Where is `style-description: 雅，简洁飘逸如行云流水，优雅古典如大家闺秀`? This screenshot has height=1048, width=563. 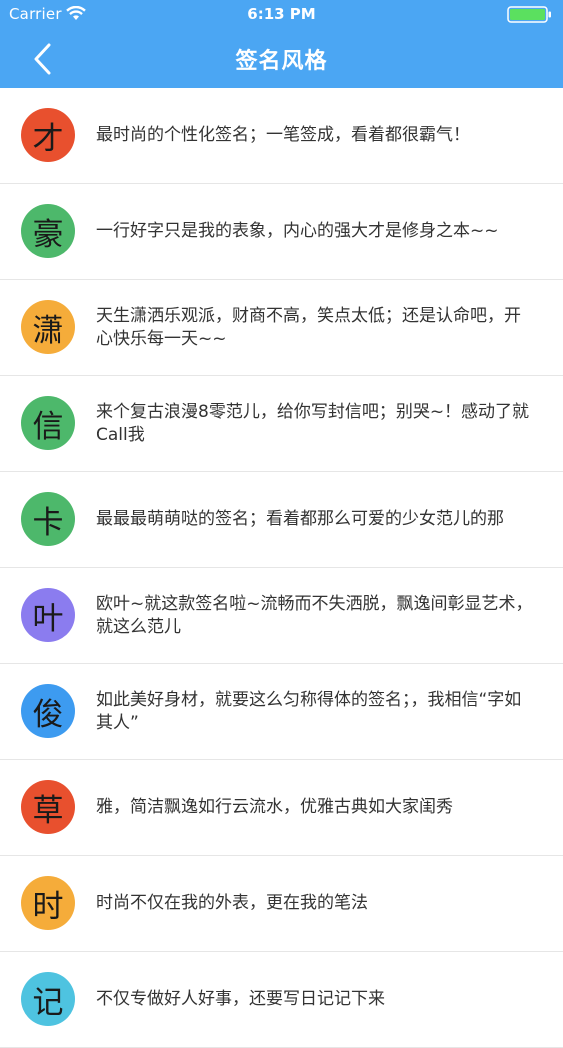 style-description: 雅，简洁飘逸如行云流水，优雅古典如大家闺秀 is located at coordinates (274, 807).